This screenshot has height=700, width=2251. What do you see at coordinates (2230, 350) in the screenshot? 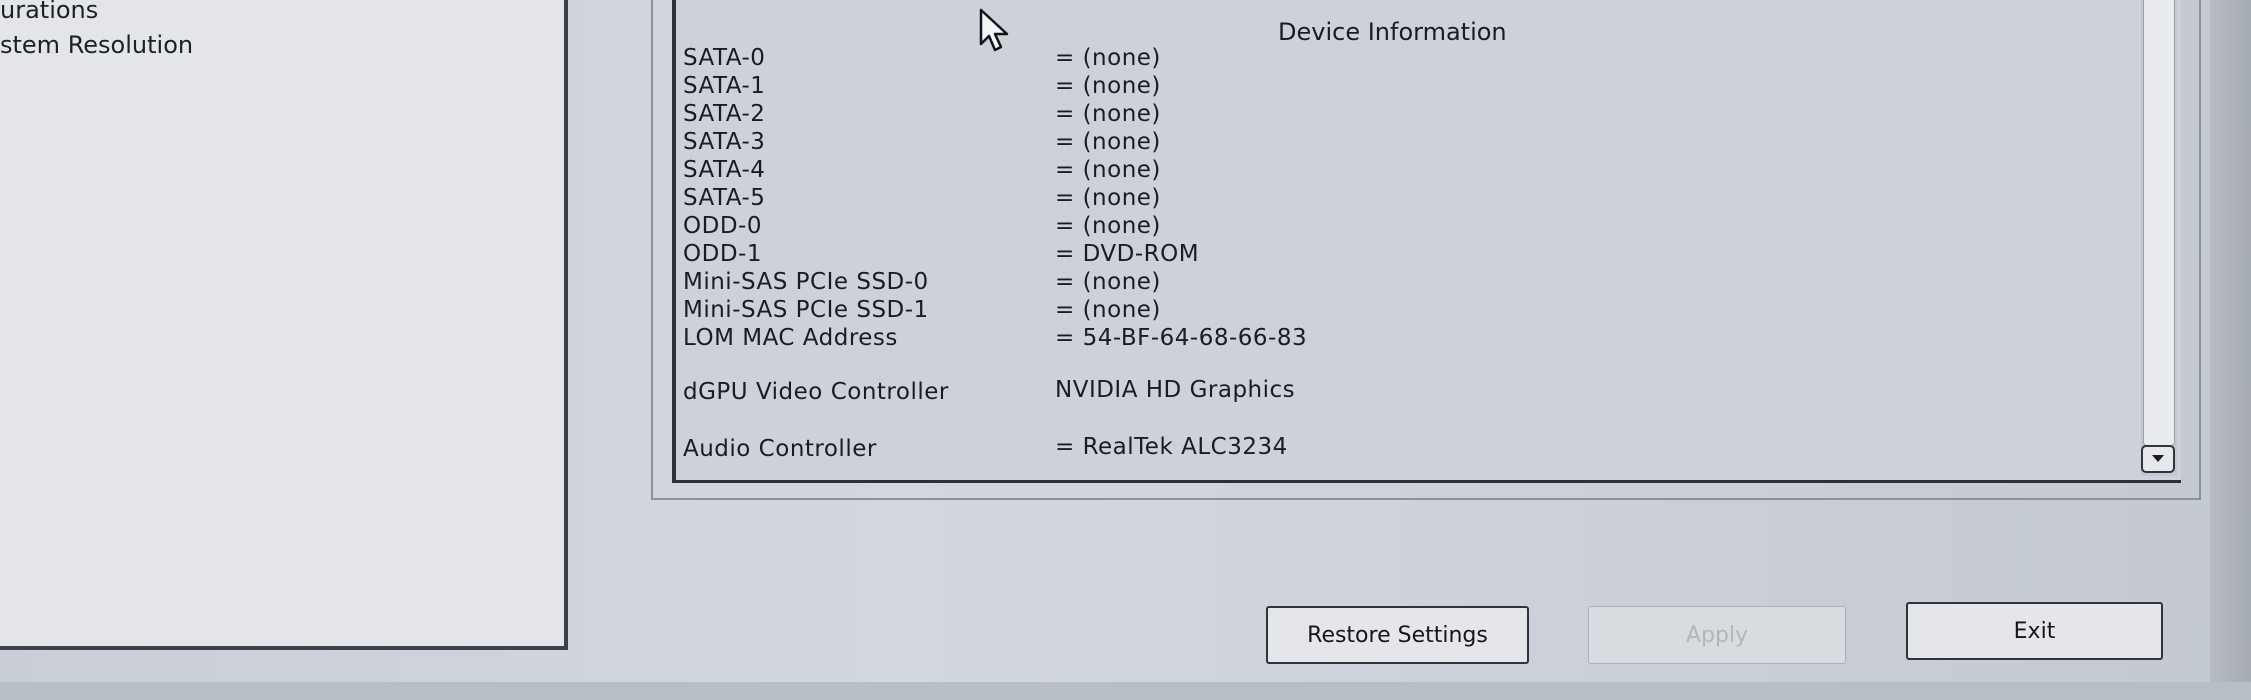
I see `screen-bezel-edge` at bounding box center [2230, 350].